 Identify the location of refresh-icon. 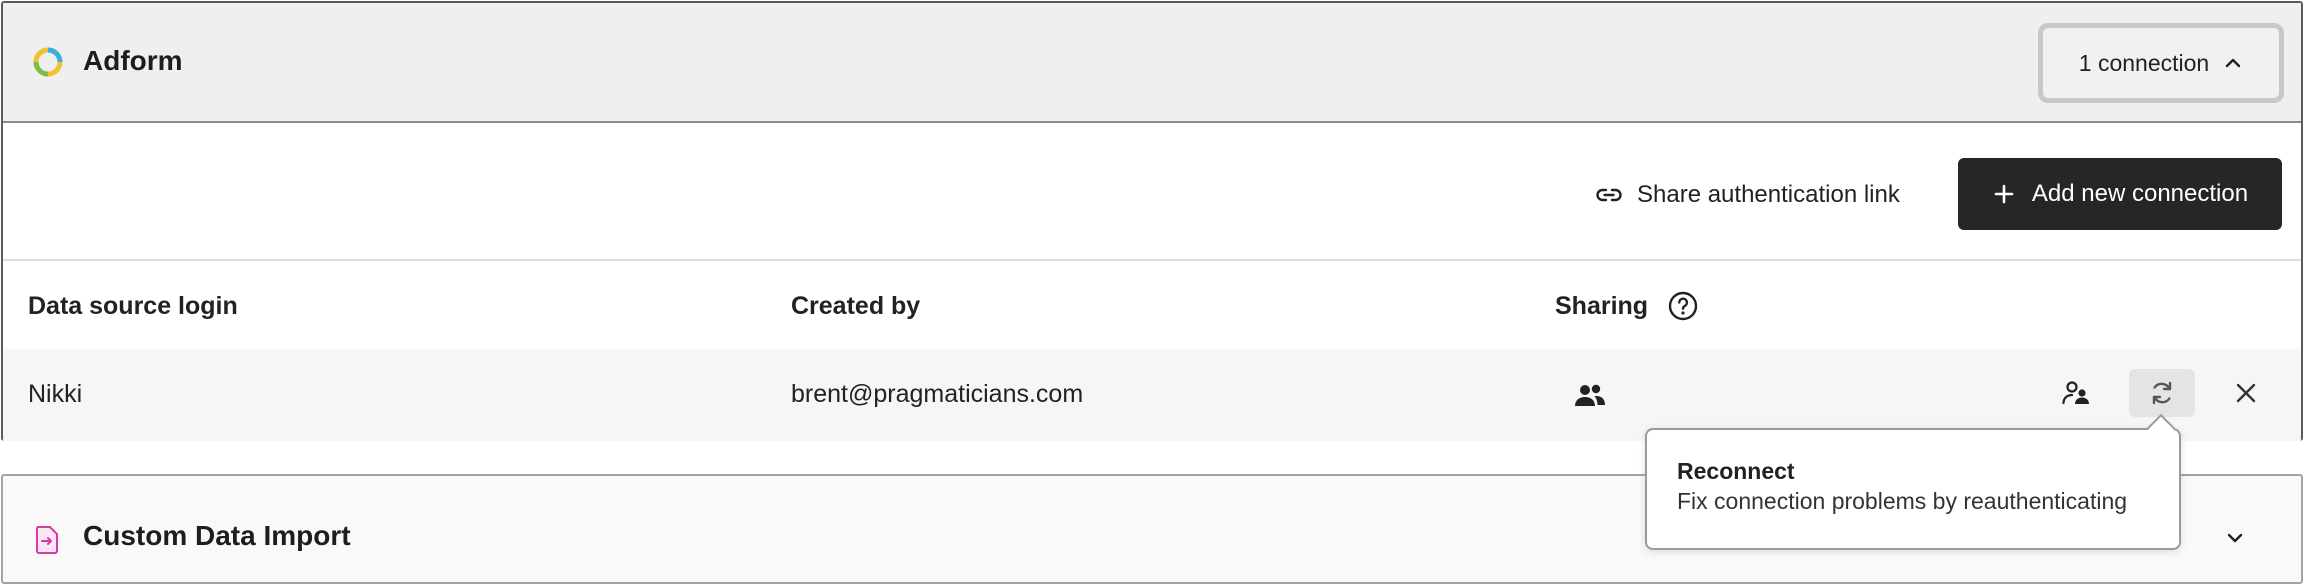
(2162, 393).